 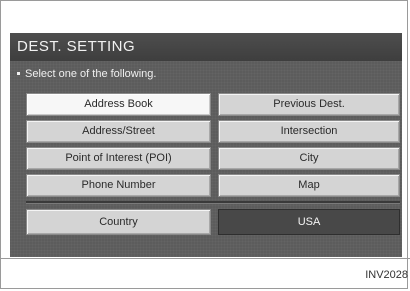 I want to click on screen-title: DEST. SETTING, so click(x=206, y=47).